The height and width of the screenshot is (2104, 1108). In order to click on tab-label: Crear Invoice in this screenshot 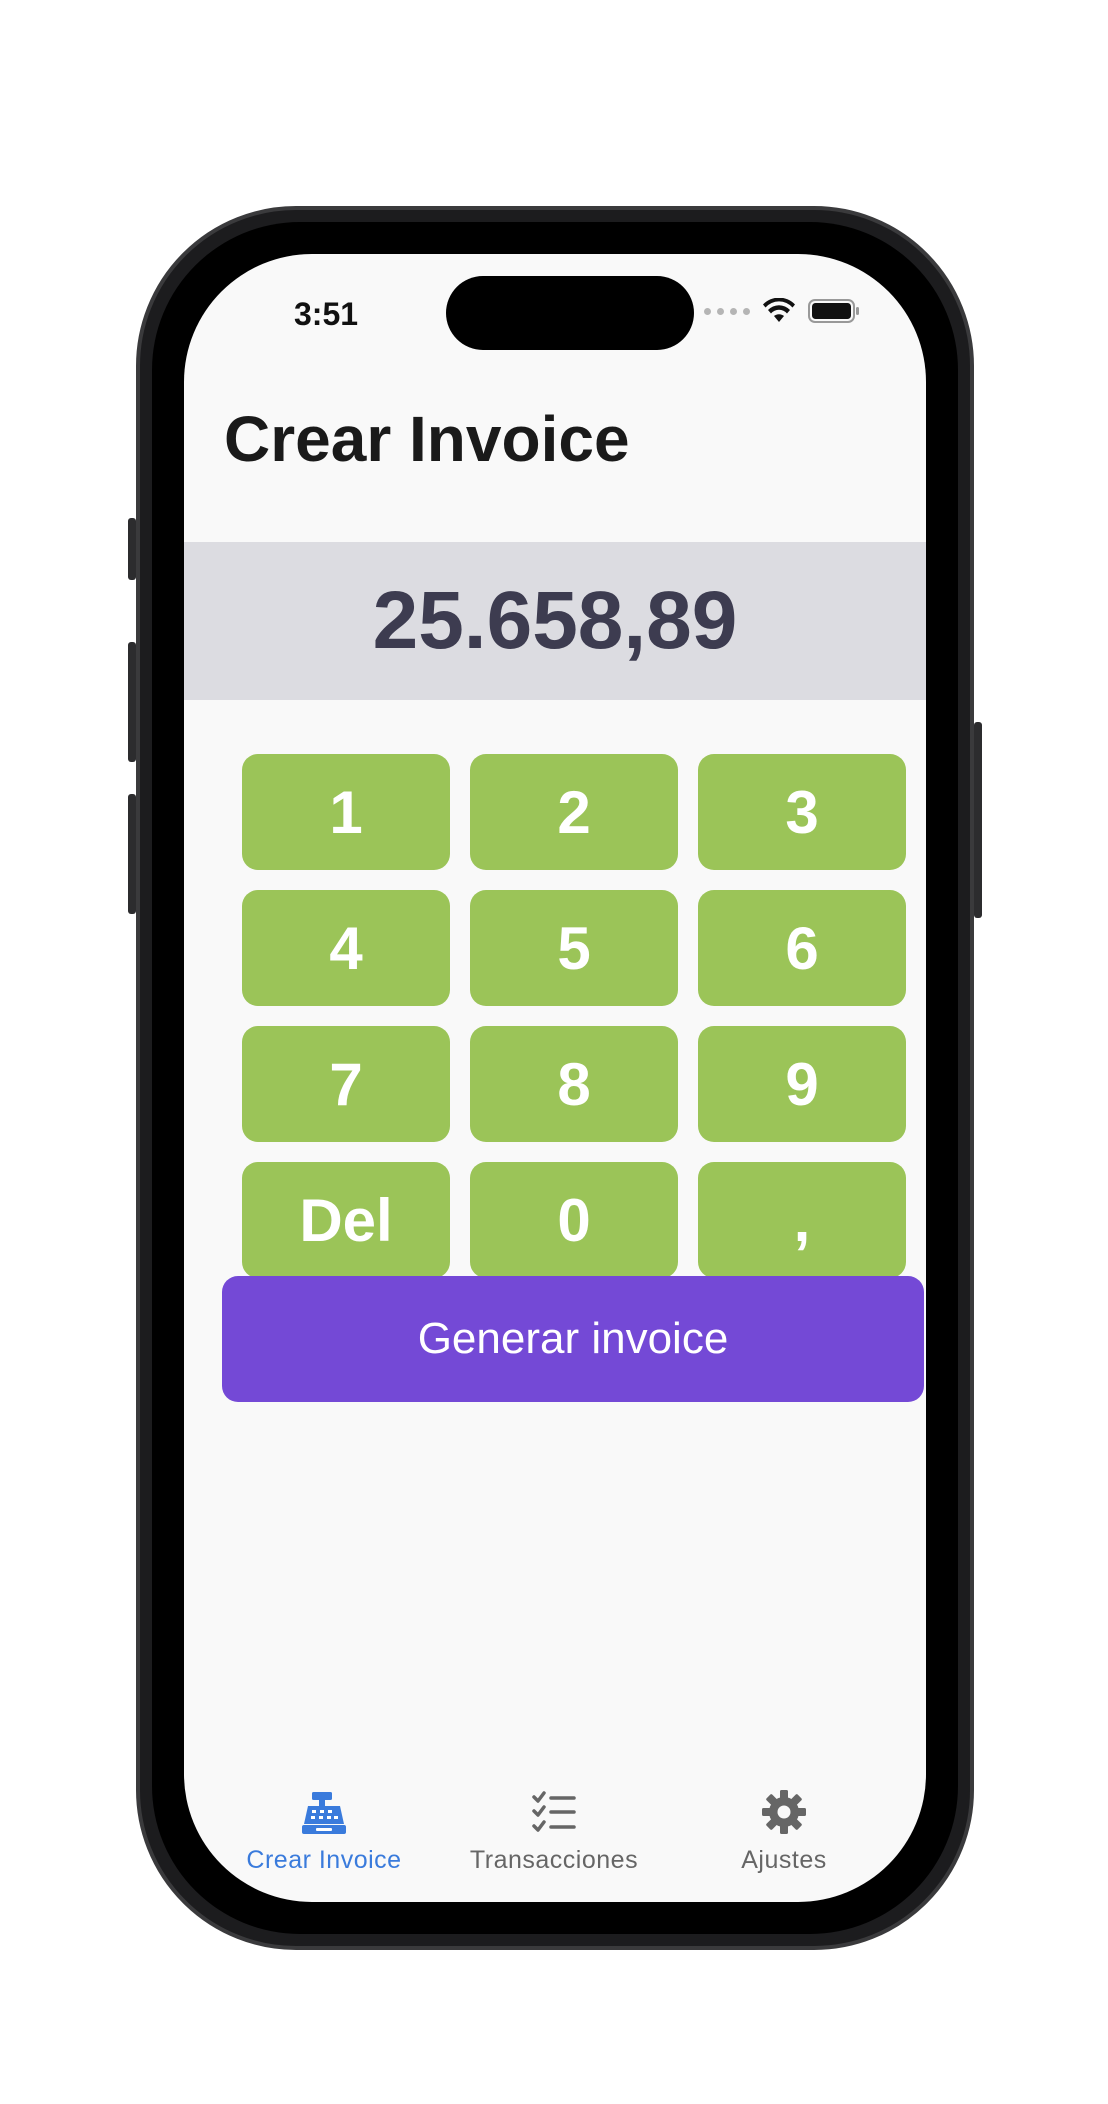, I will do `click(324, 1860)`.